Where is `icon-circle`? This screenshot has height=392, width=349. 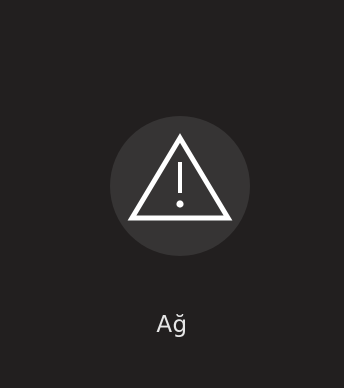
icon-circle is located at coordinates (180, 186).